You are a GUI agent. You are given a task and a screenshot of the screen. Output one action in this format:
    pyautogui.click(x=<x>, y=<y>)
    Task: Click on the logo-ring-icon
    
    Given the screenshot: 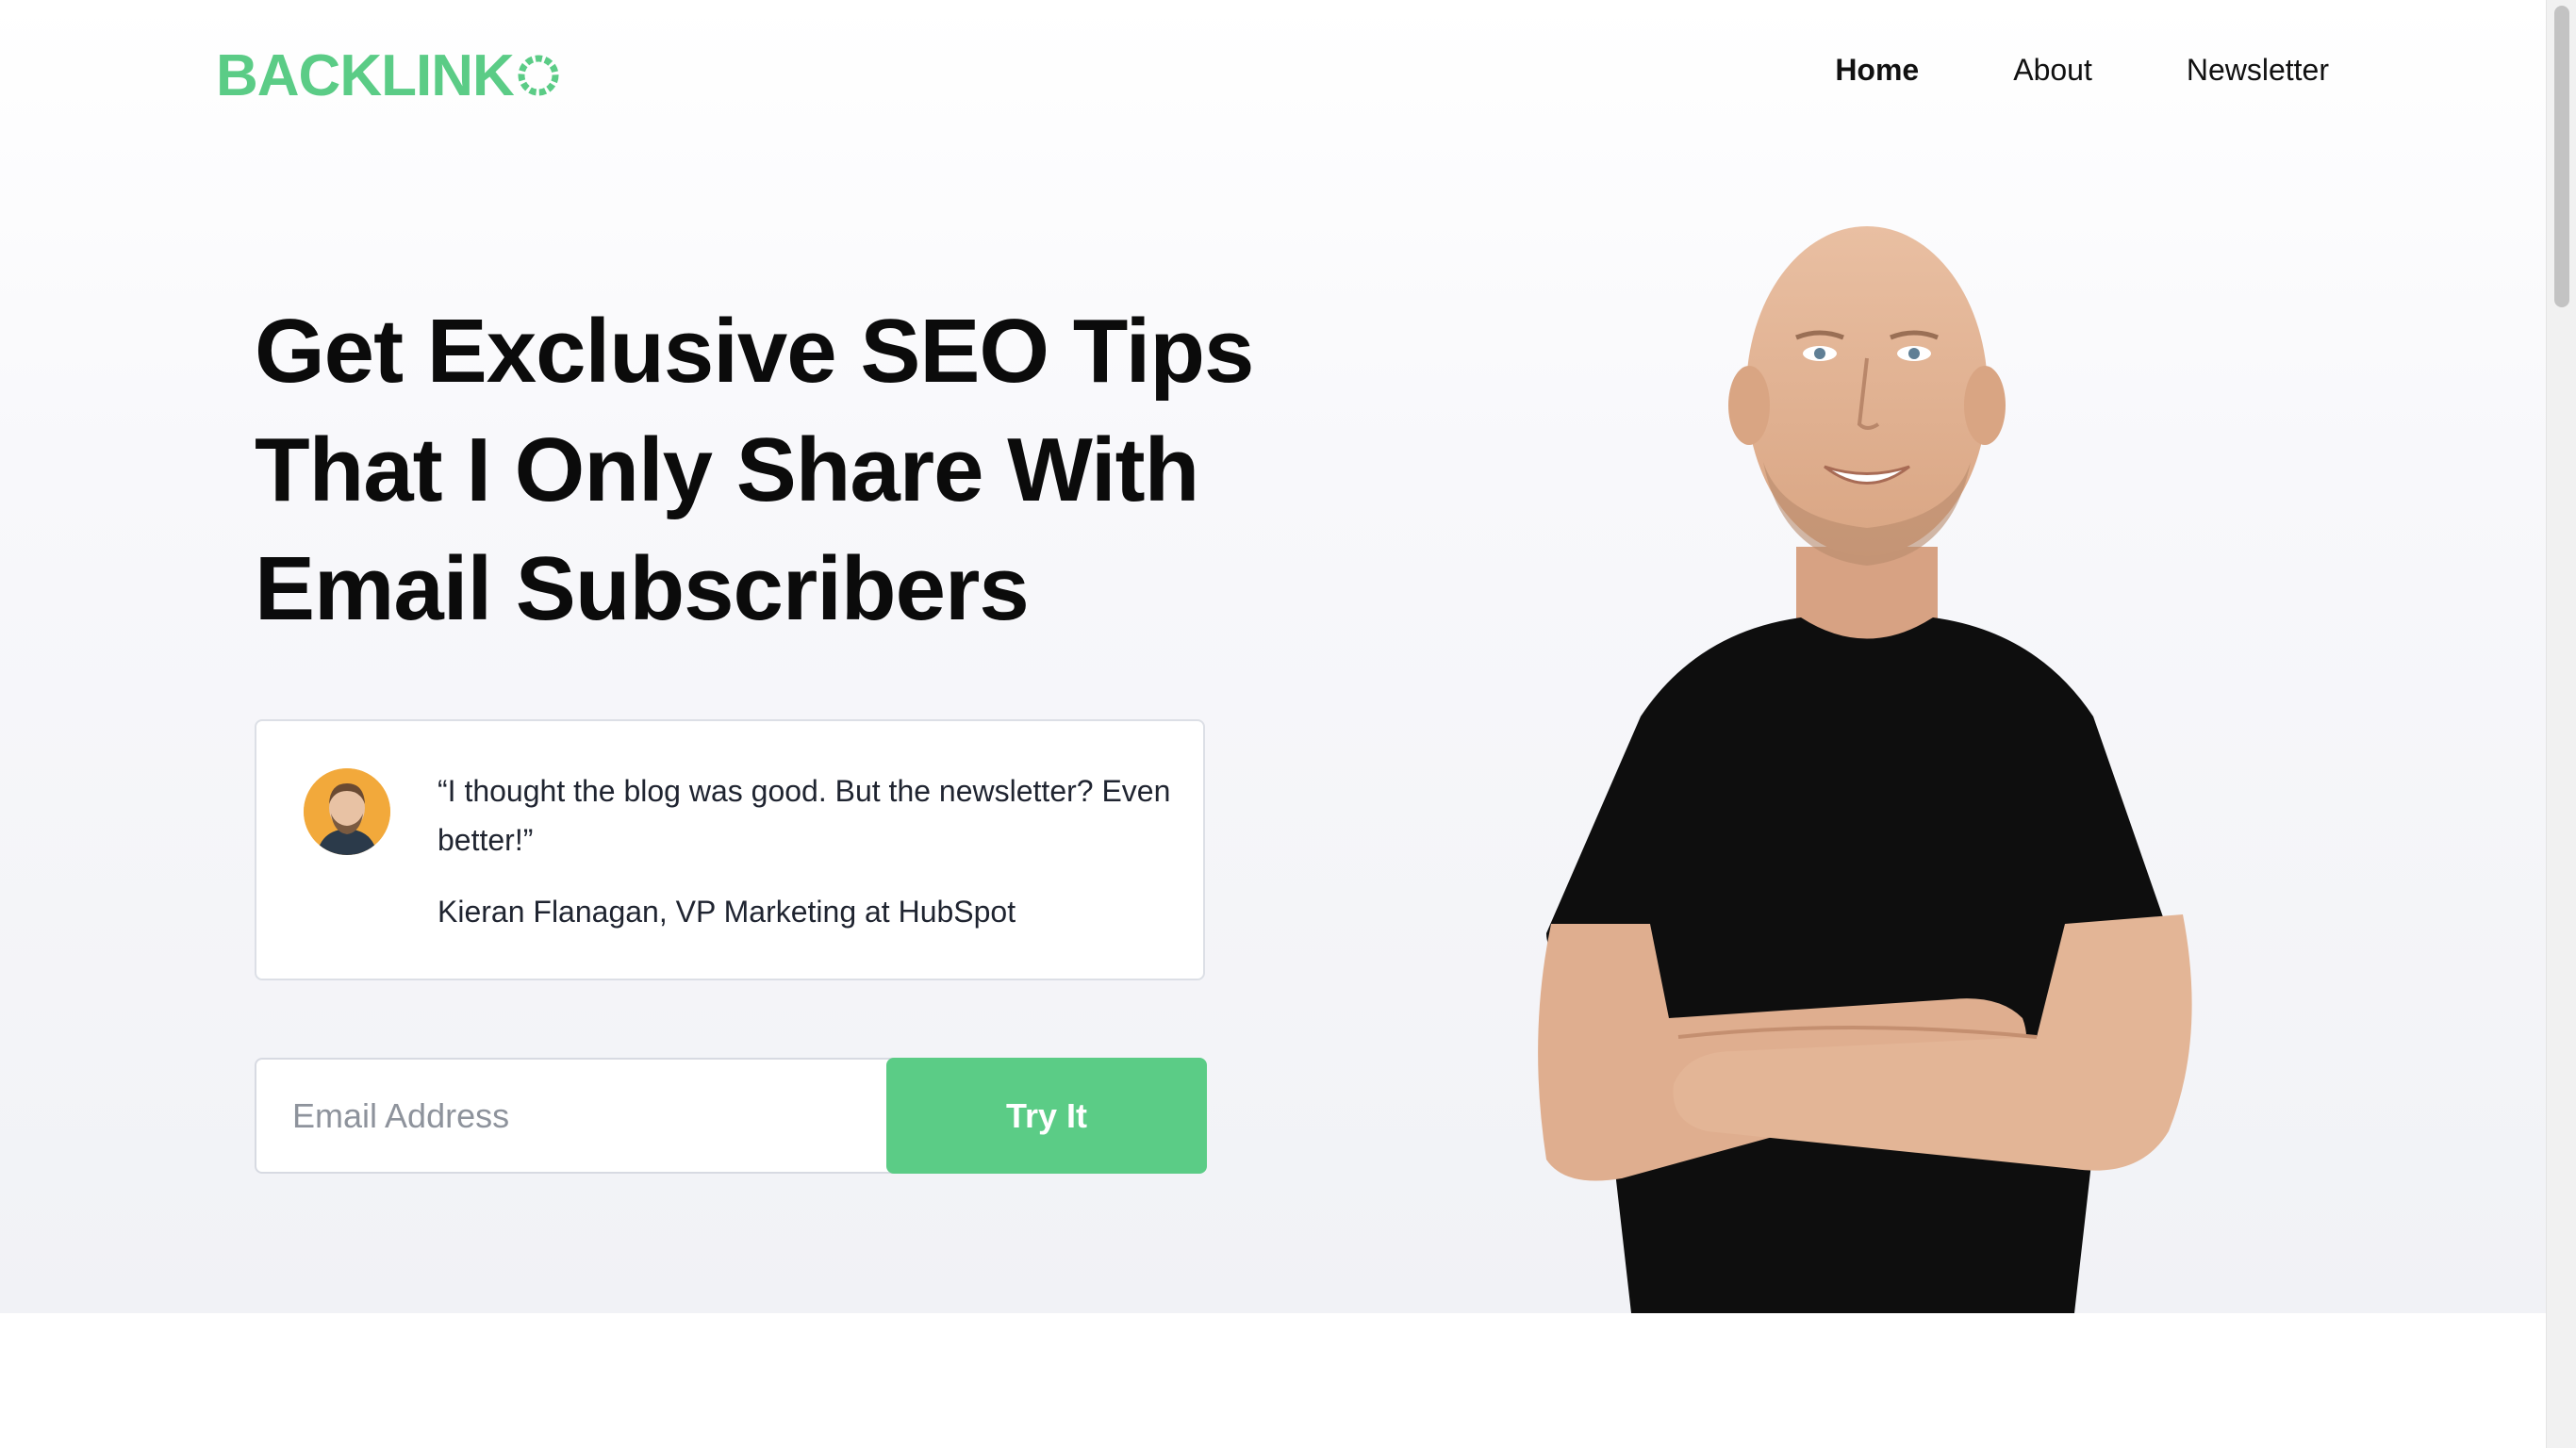 What is the action you would take?
    pyautogui.click(x=538, y=75)
    